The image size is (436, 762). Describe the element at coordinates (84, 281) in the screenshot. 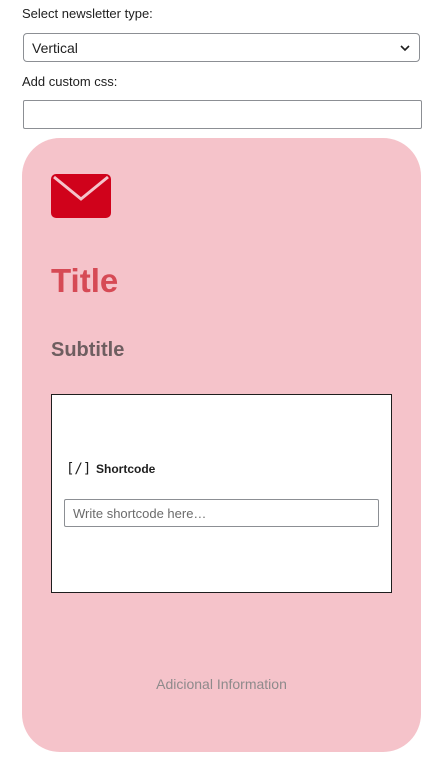

I see `card-title: Title` at that location.